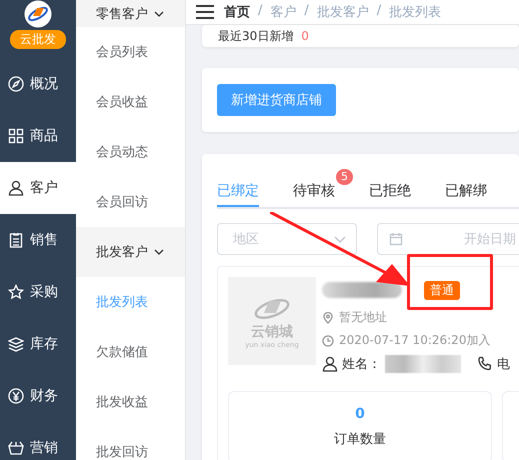 The image size is (519, 460). I want to click on tab: 已解绑, so click(466, 188).